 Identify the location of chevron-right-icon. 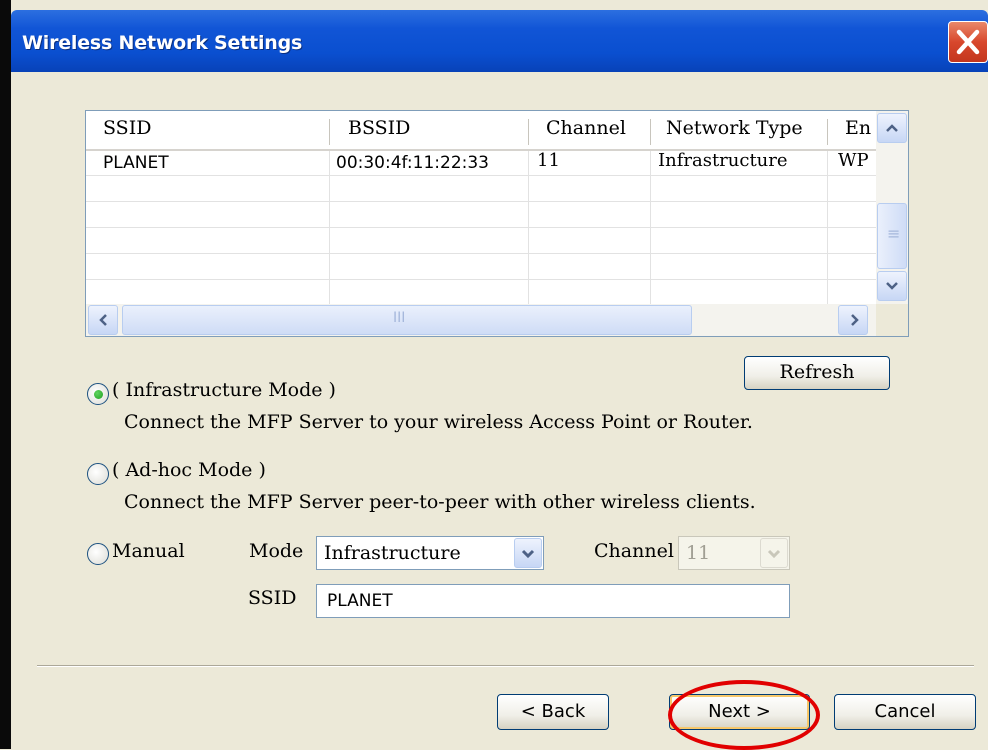
(855, 320).